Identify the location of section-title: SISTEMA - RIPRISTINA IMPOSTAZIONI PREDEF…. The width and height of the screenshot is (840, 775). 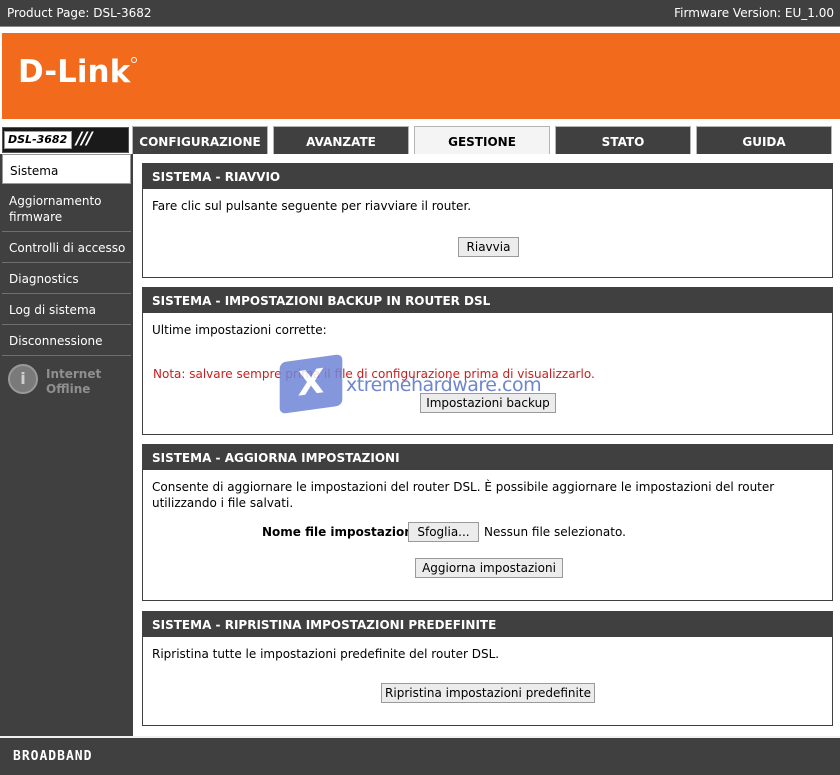
(487, 624).